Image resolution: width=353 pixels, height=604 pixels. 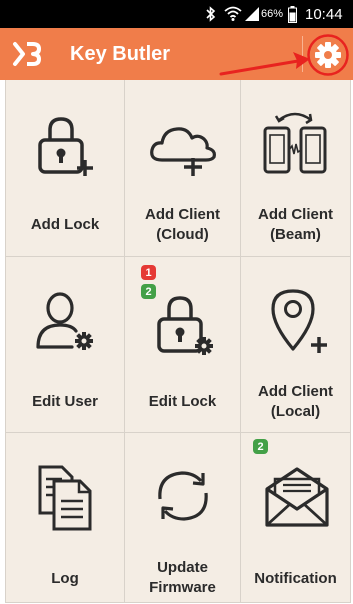 What do you see at coordinates (65, 578) in the screenshot?
I see `tile-label: Log` at bounding box center [65, 578].